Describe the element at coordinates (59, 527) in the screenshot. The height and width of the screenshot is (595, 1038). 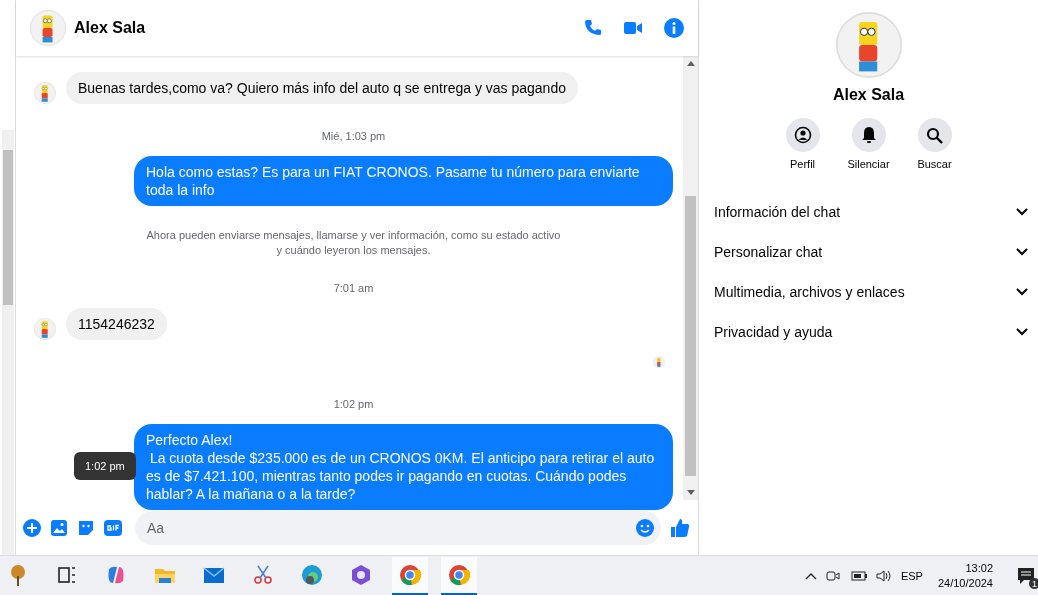
I see `image-icon` at that location.